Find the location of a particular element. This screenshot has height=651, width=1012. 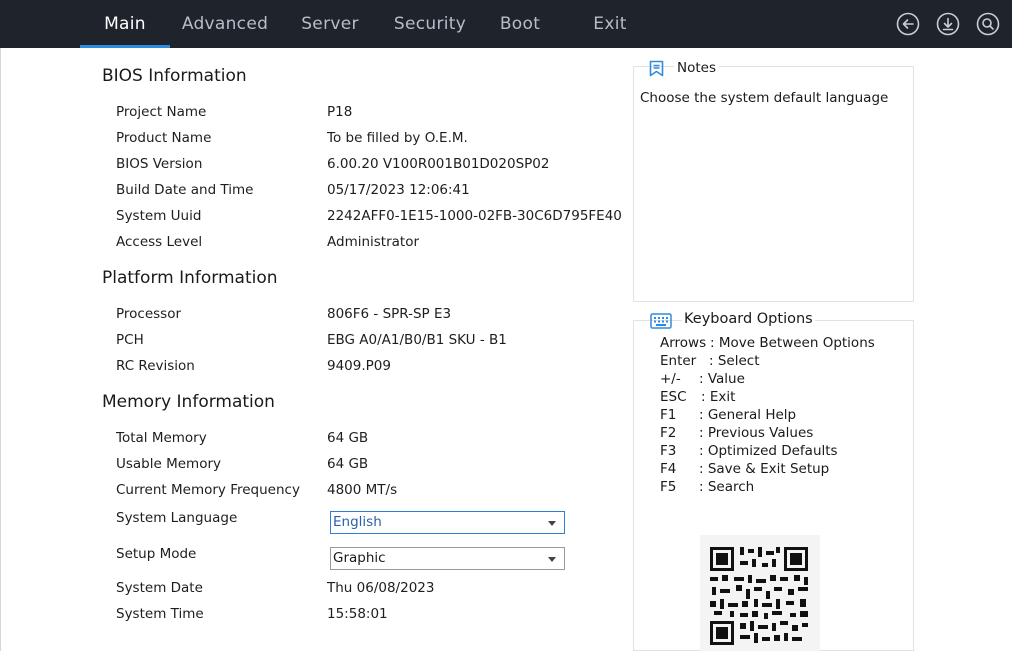

kb-desc-enter: : Select is located at coordinates (734, 361).